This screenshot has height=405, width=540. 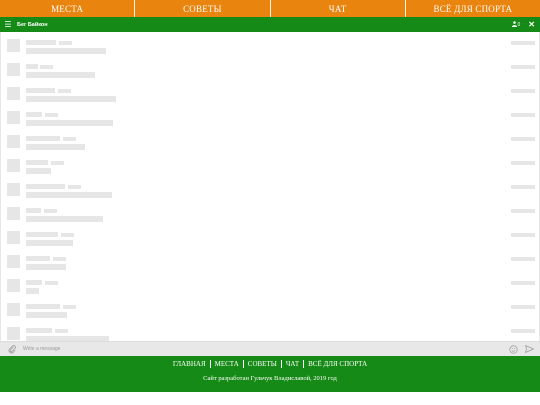 I want to click on send-icon, so click(x=529, y=349).